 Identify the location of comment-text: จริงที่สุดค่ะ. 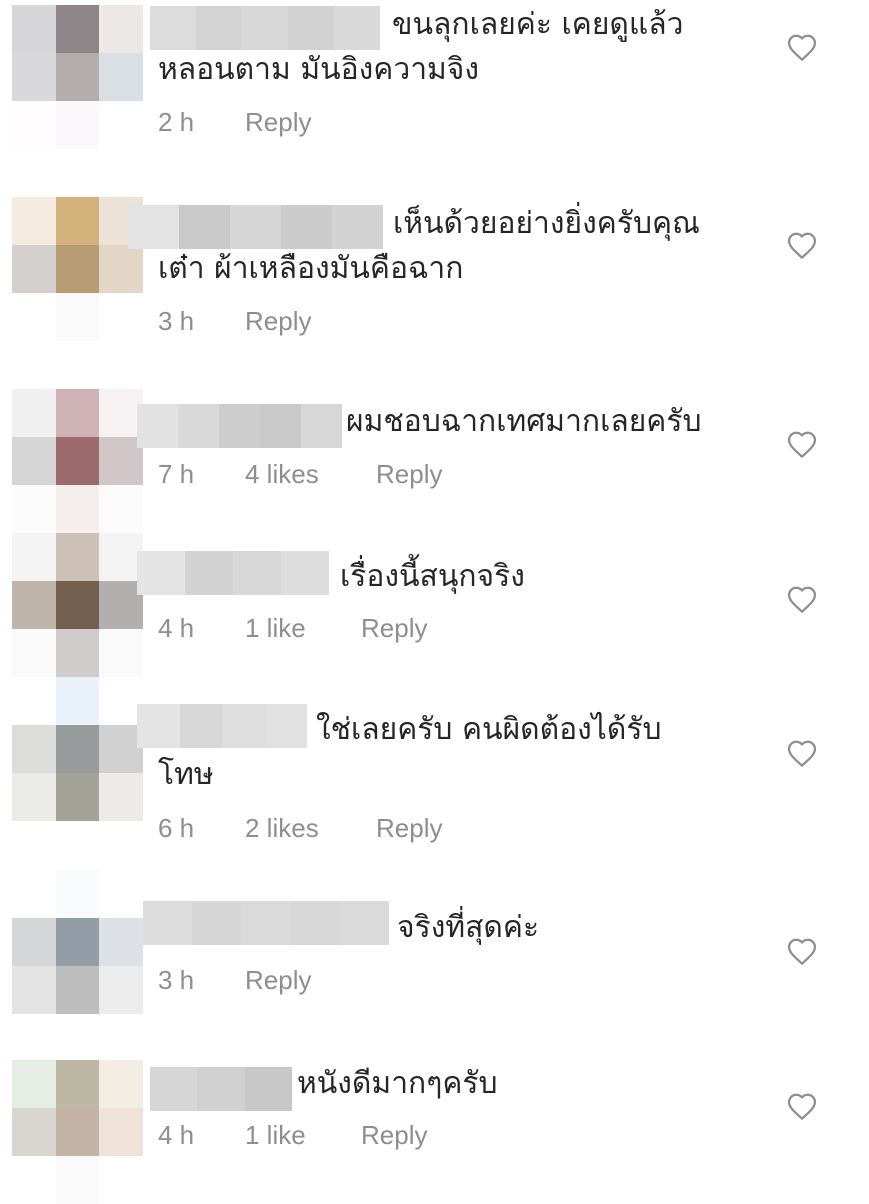
(468, 927).